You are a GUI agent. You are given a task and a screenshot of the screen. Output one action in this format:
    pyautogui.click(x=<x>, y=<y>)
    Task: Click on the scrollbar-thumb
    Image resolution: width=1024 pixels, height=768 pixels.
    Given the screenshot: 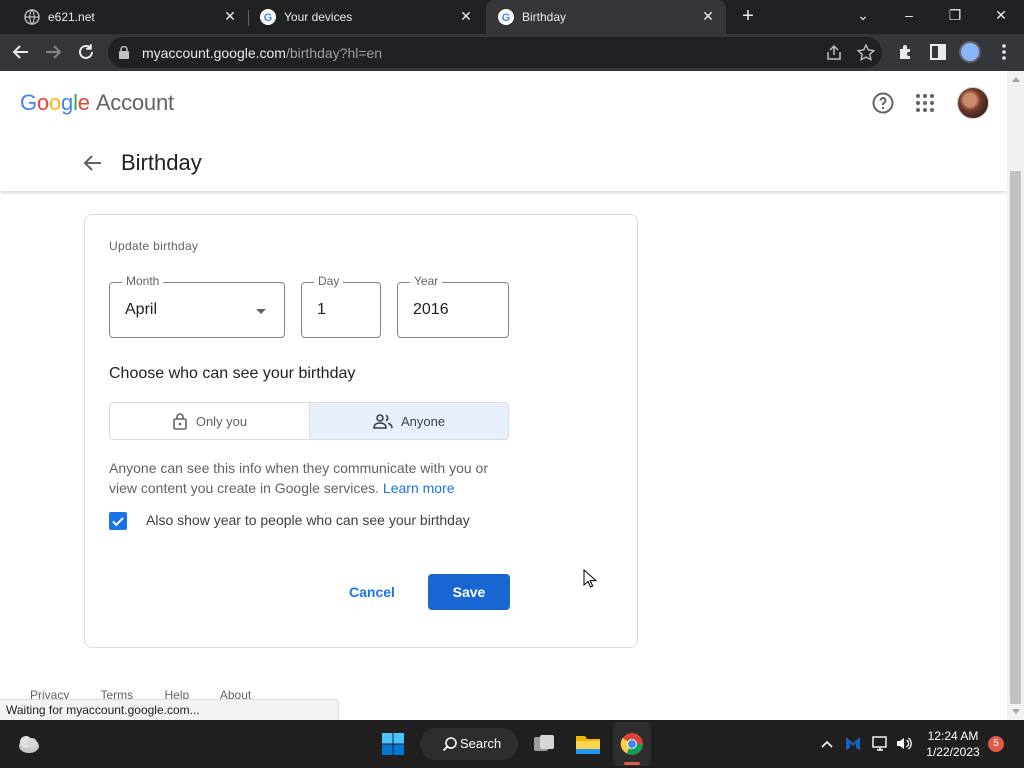 What is the action you would take?
    pyautogui.click(x=1015, y=437)
    